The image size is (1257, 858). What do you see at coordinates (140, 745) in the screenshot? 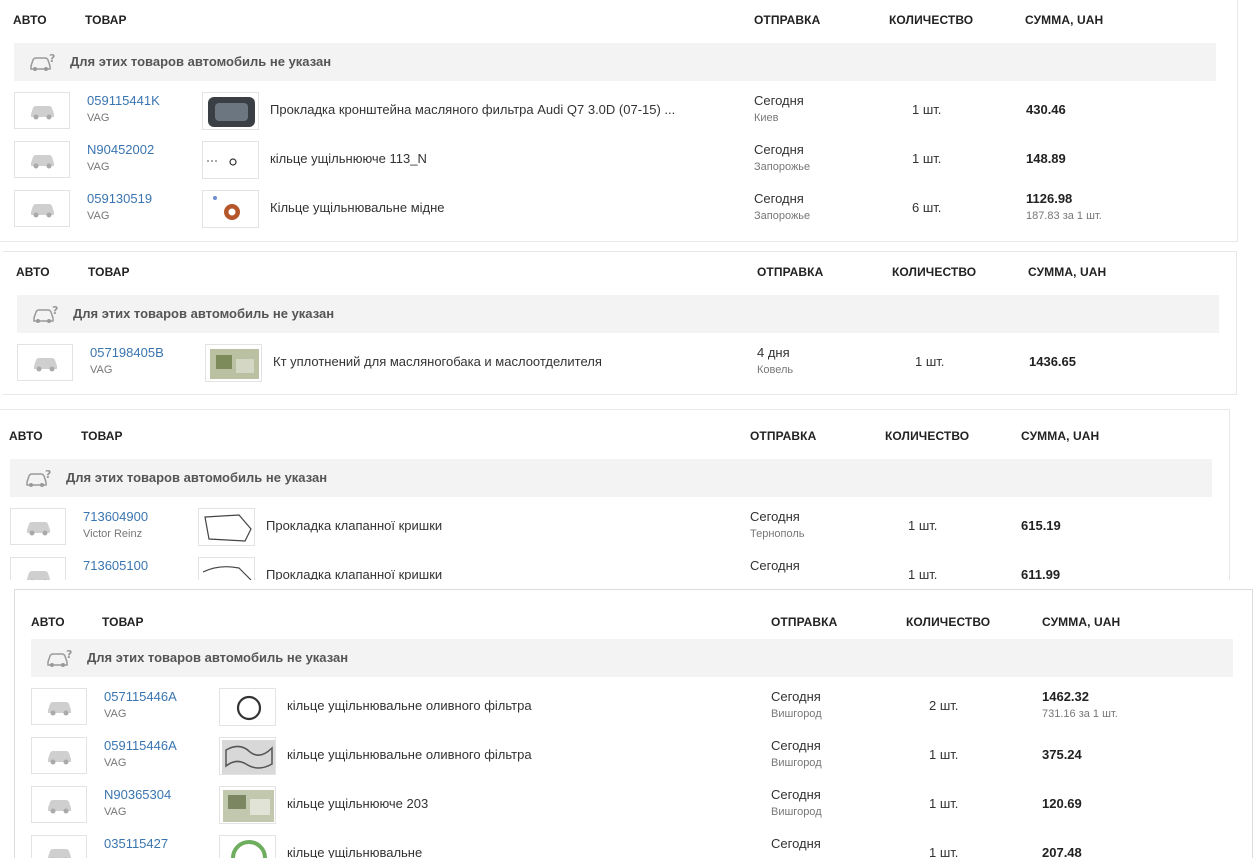
I see `product-code-link: 059115446A` at bounding box center [140, 745].